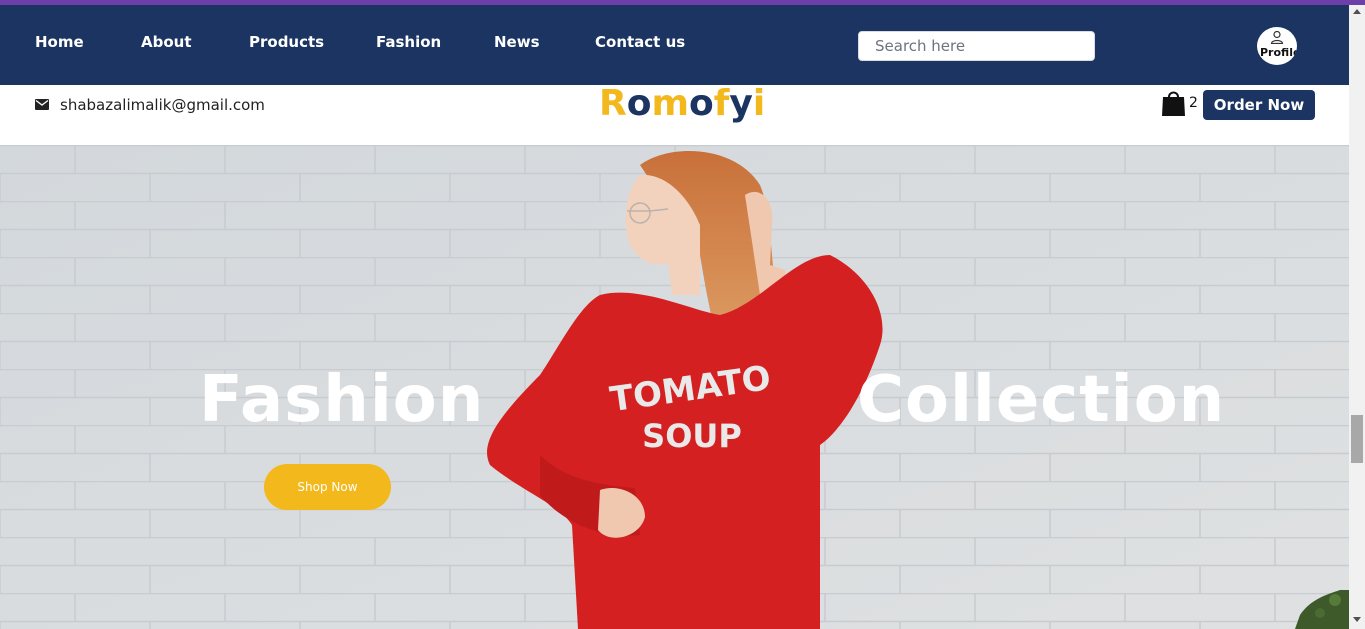 The image size is (1365, 629). Describe the element at coordinates (1278, 52) in the screenshot. I see `profile-label: Profile` at that location.